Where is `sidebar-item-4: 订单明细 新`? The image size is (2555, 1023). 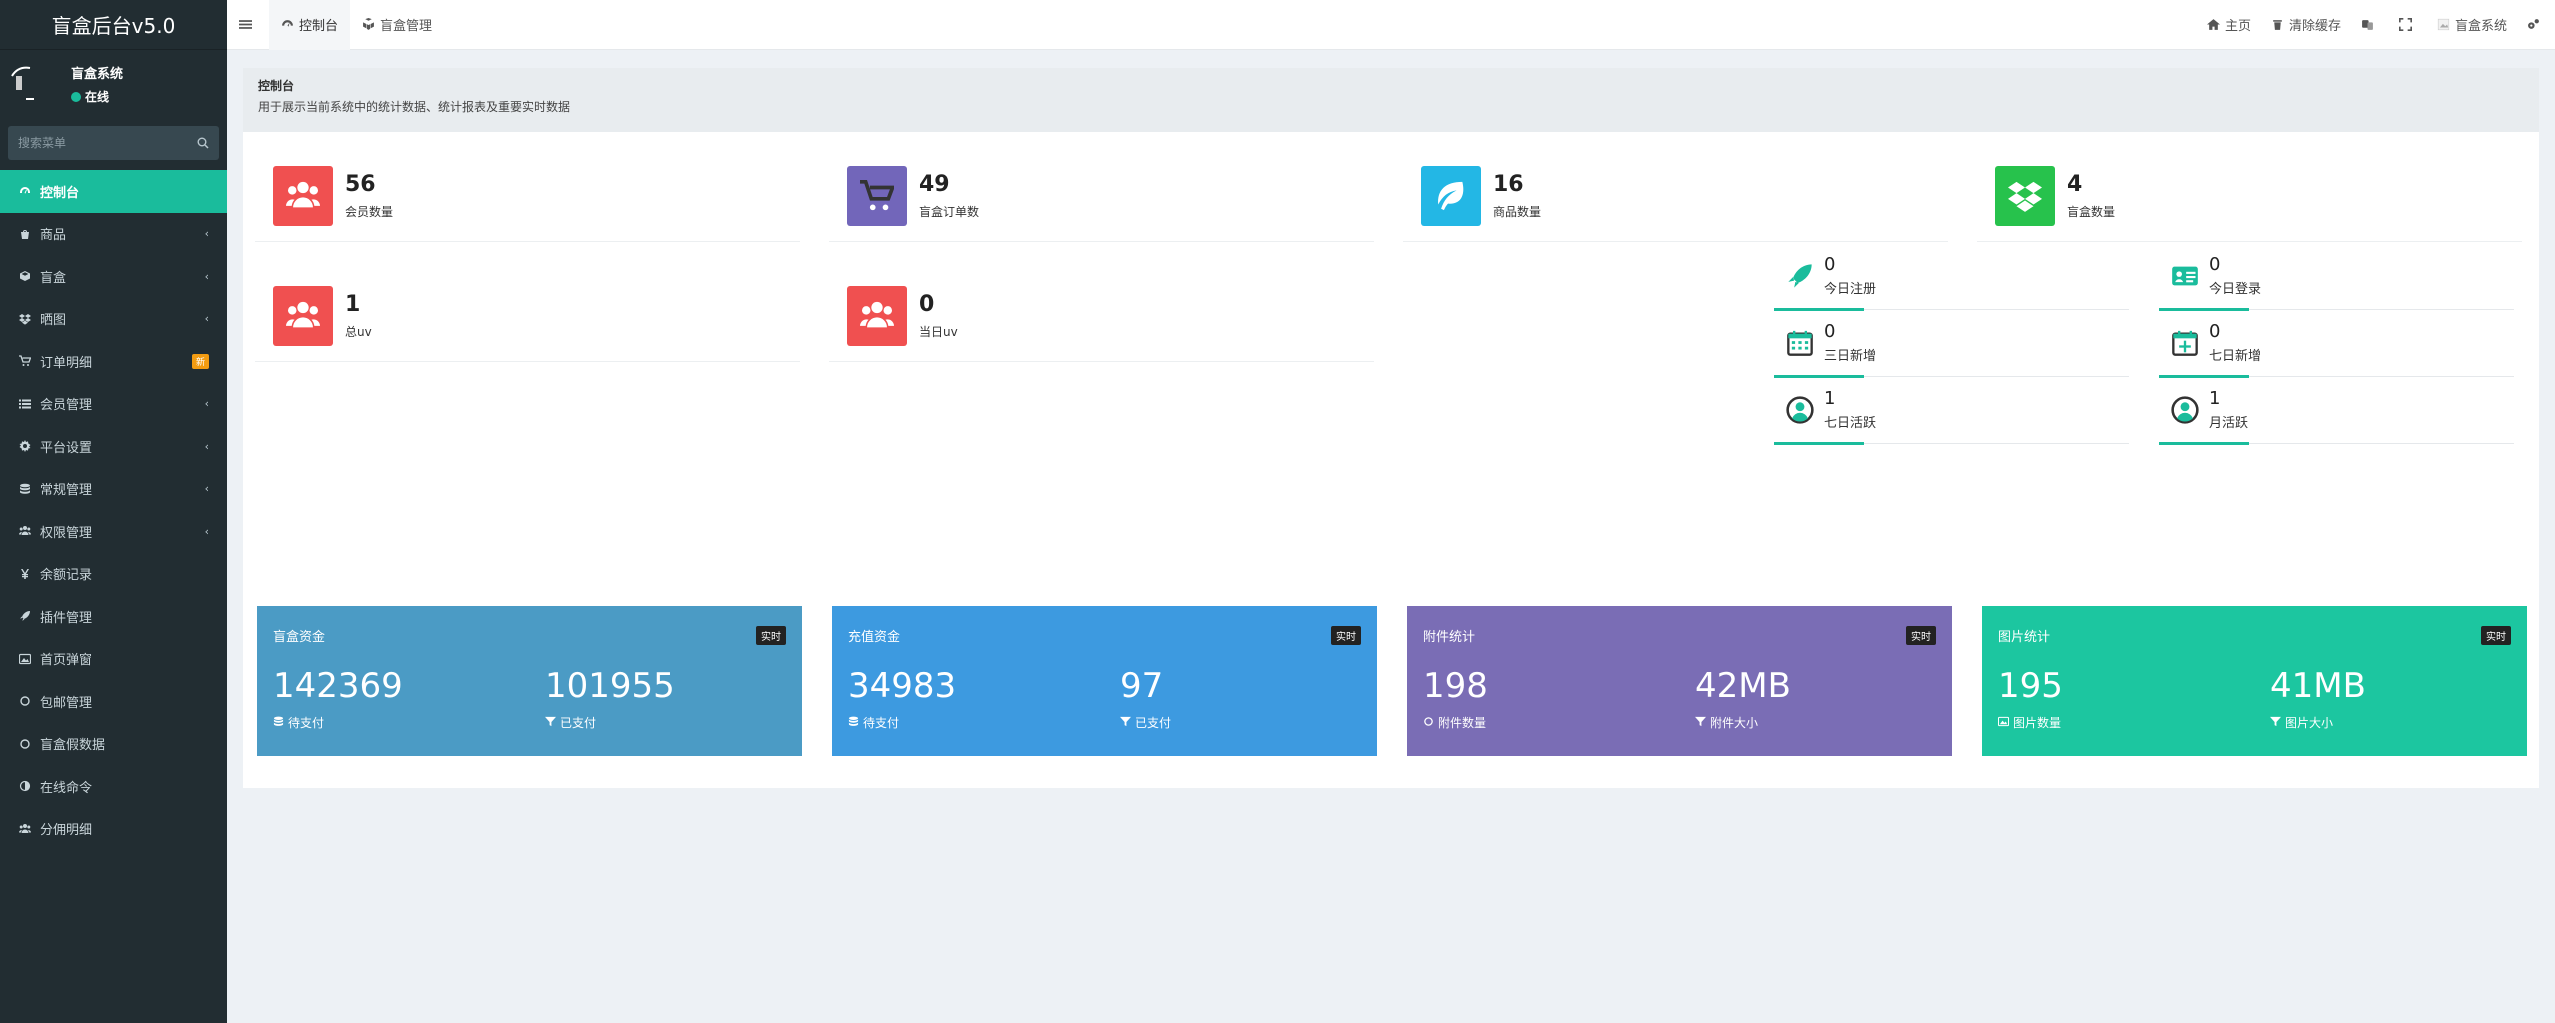
sidebar-item-4: 订单明细 新 is located at coordinates (113, 361).